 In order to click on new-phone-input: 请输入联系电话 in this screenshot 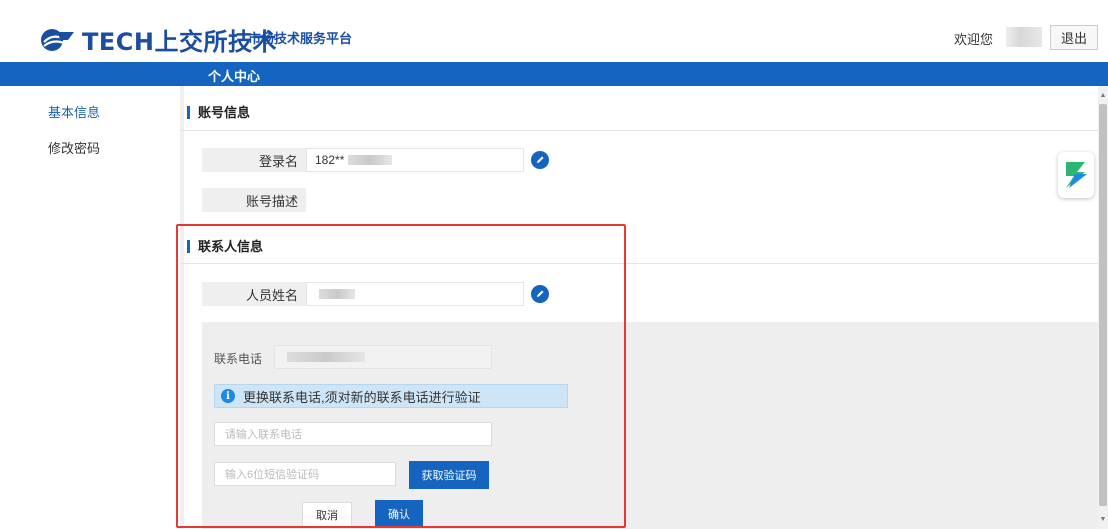, I will do `click(353, 434)`.